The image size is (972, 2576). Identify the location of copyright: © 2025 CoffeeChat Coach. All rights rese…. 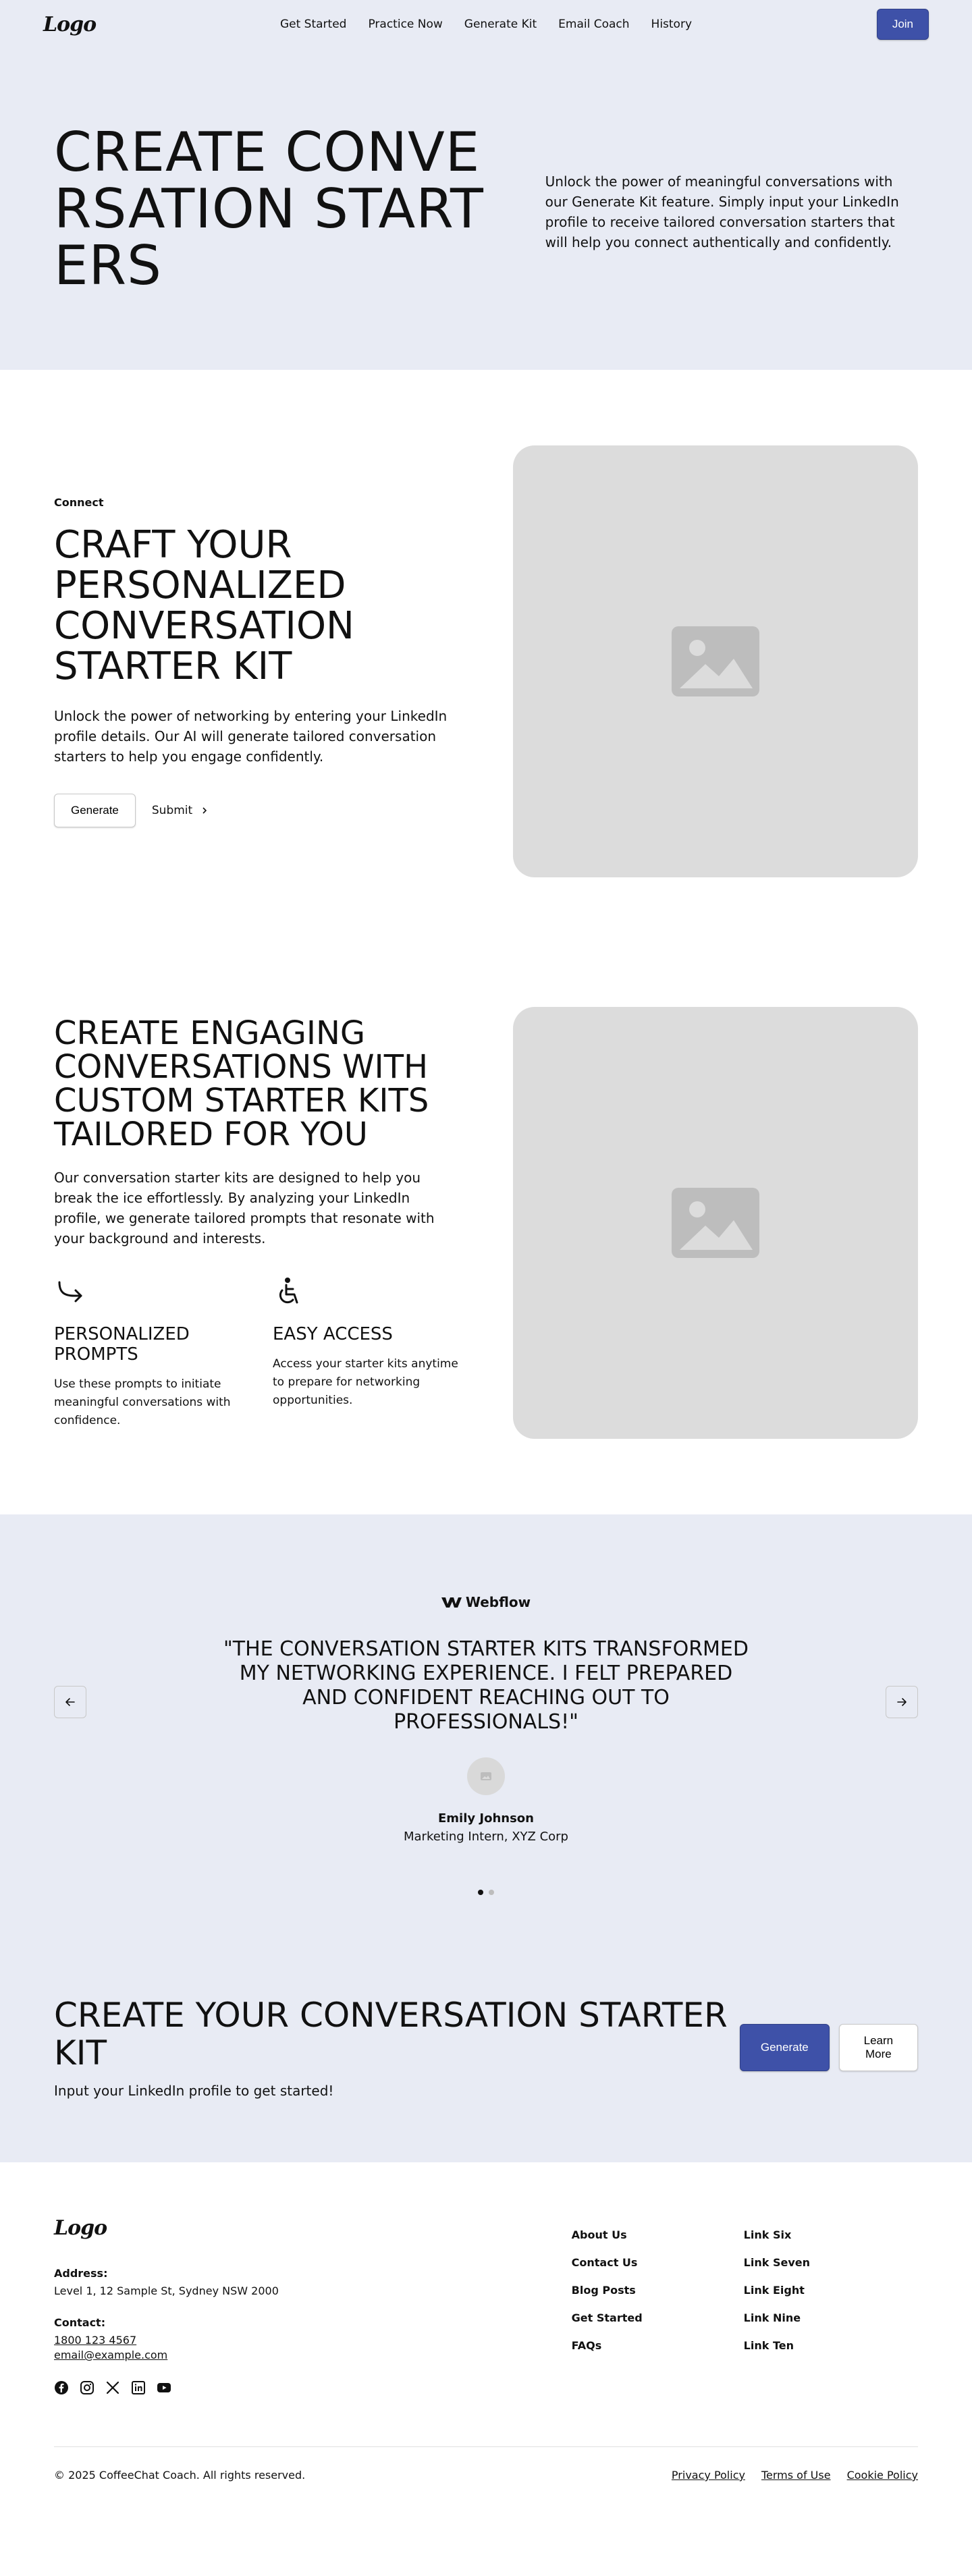
(180, 2475).